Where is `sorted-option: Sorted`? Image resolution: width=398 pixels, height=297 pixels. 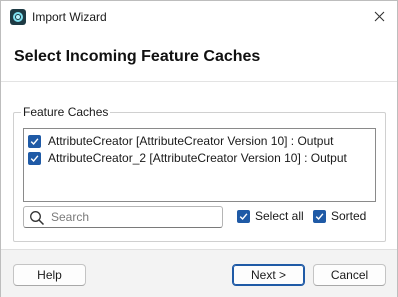
sorted-option: Sorted is located at coordinates (339, 216).